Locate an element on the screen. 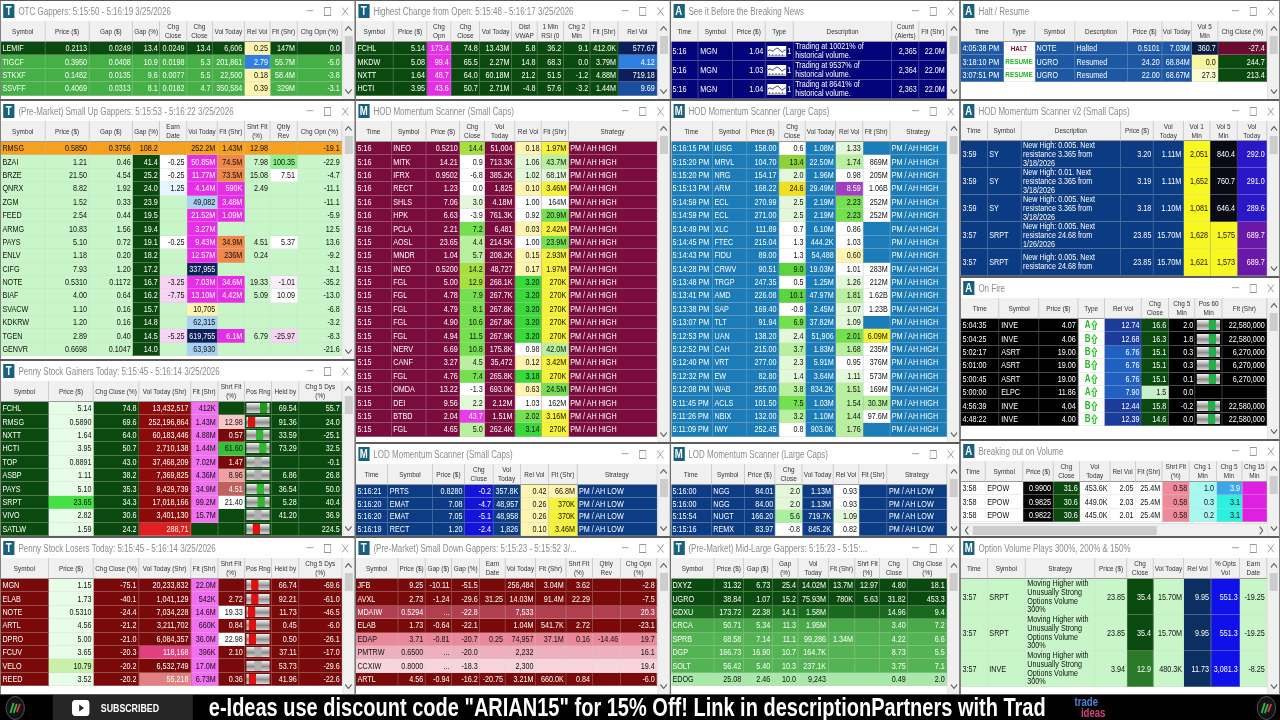  table-row: 5:16:19 RECT 1.20 -2.4 1,826 0.10 3.46M PM / AH LOW is located at coordinates (506, 529).